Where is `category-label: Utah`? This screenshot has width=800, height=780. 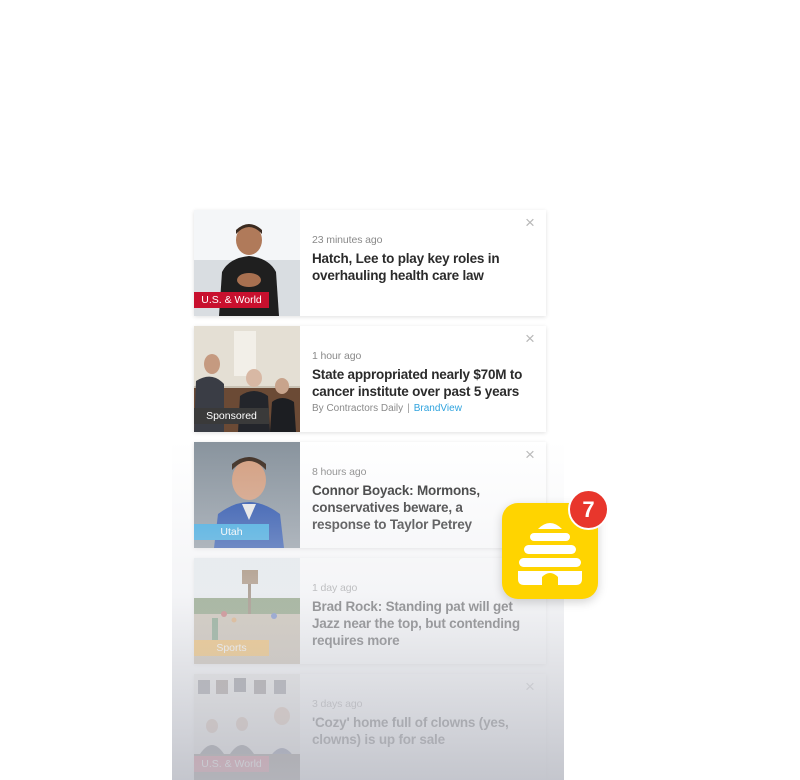 category-label: Utah is located at coordinates (231, 532).